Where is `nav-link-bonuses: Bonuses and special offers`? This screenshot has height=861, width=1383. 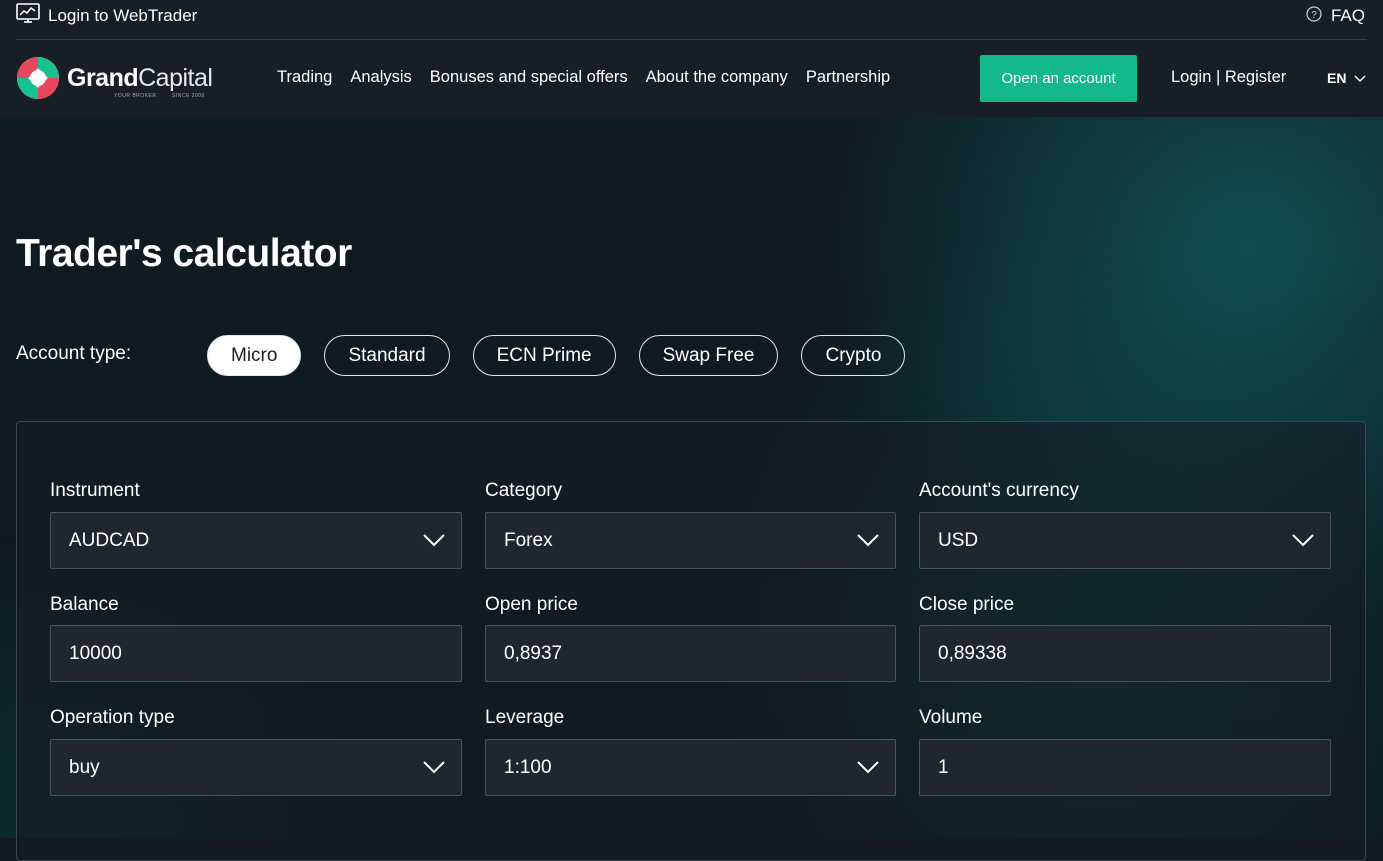
nav-link-bonuses: Bonuses and special offers is located at coordinates (529, 77).